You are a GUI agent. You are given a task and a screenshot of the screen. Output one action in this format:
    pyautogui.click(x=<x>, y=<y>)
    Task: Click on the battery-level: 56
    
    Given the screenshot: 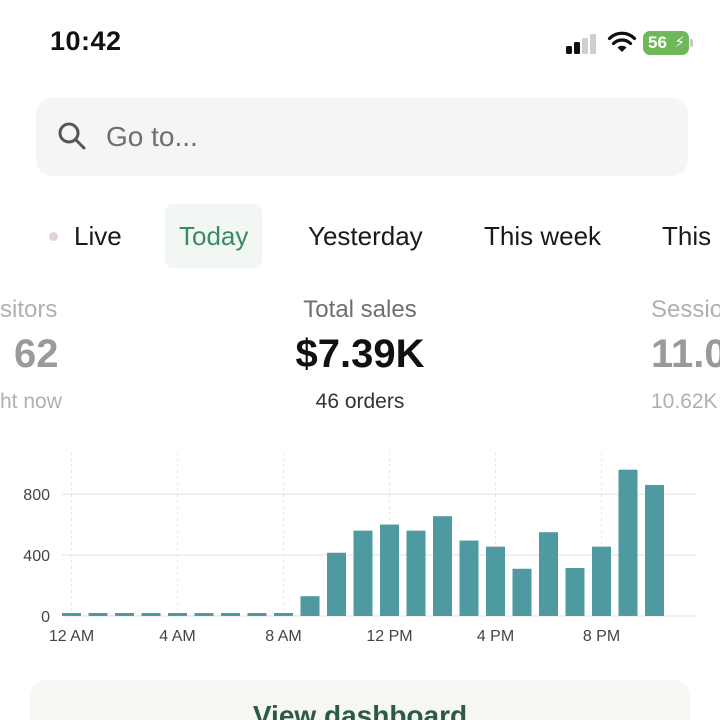 What is the action you would take?
    pyautogui.click(x=657, y=42)
    